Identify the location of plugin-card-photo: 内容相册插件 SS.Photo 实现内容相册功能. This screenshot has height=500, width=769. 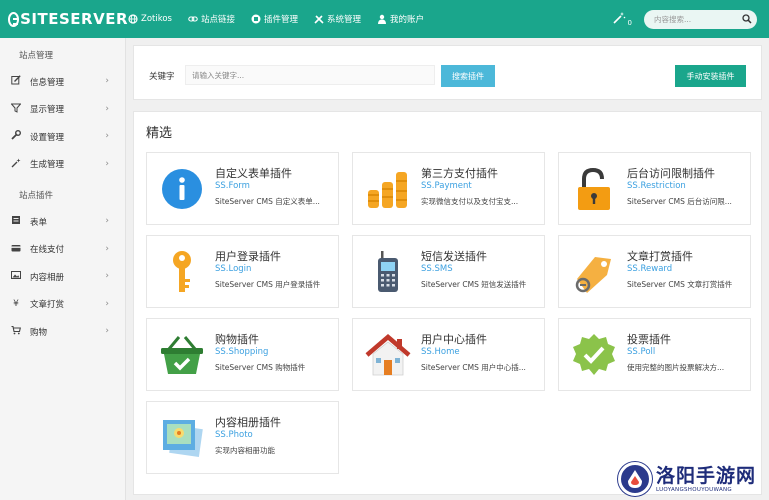
(242, 437).